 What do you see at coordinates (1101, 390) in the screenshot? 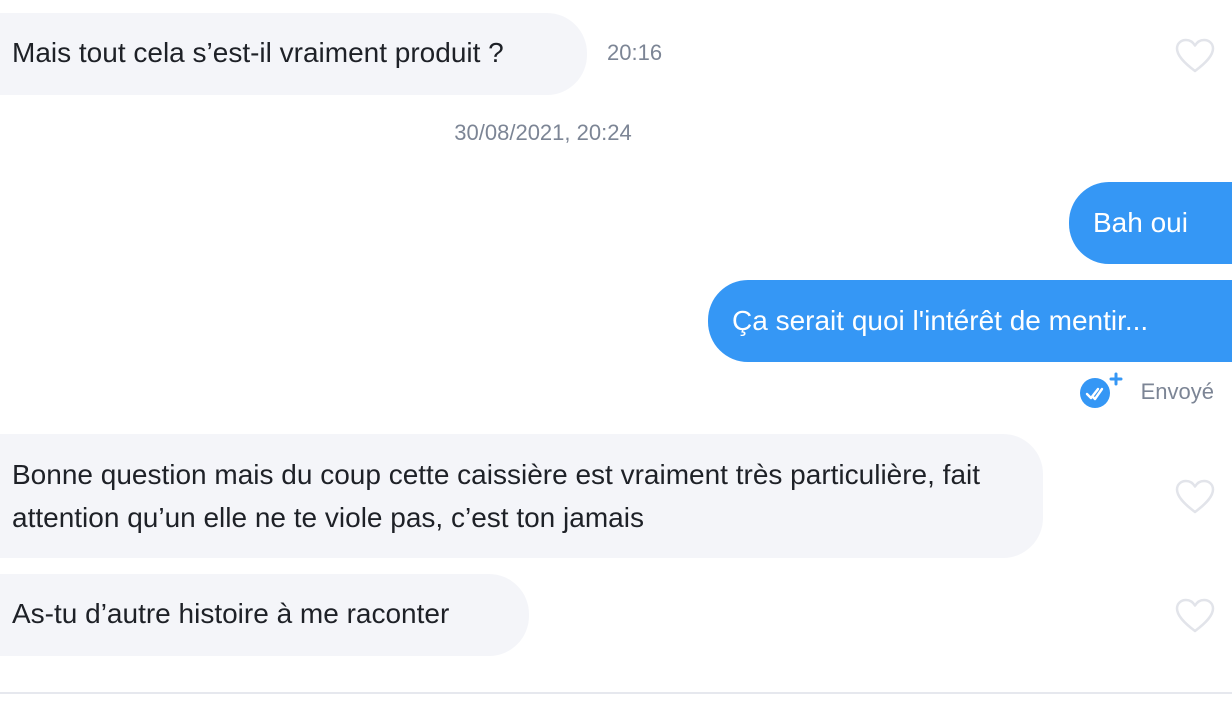
I see `double-check-icon` at bounding box center [1101, 390].